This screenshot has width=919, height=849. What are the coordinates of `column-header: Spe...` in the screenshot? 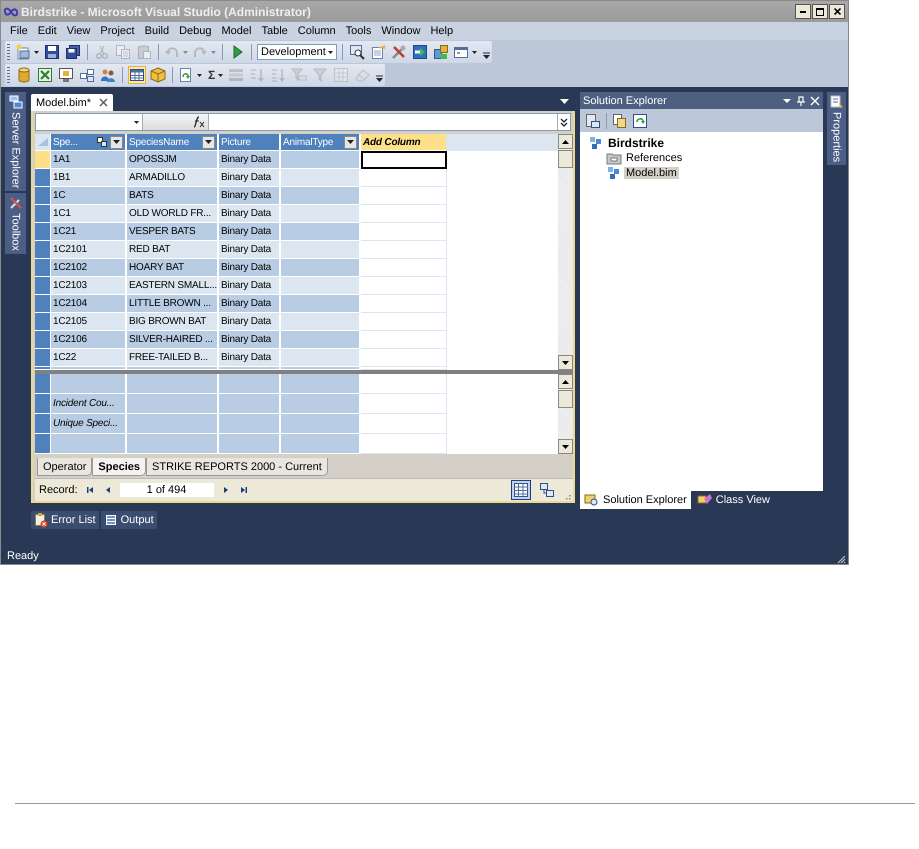 It's located at (89, 142).